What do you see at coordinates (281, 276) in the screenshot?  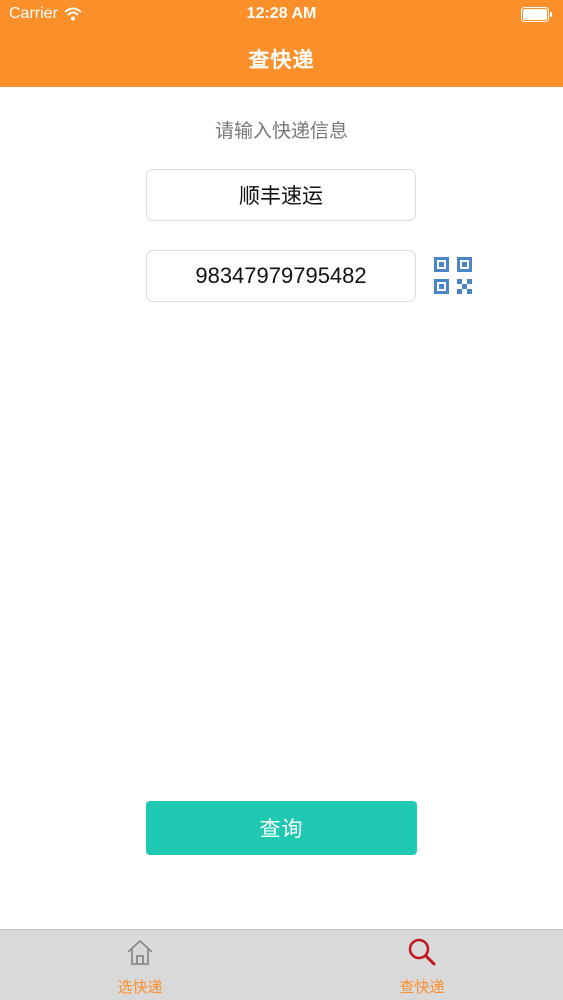 I see `tracking-number-field: 98347979795482` at bounding box center [281, 276].